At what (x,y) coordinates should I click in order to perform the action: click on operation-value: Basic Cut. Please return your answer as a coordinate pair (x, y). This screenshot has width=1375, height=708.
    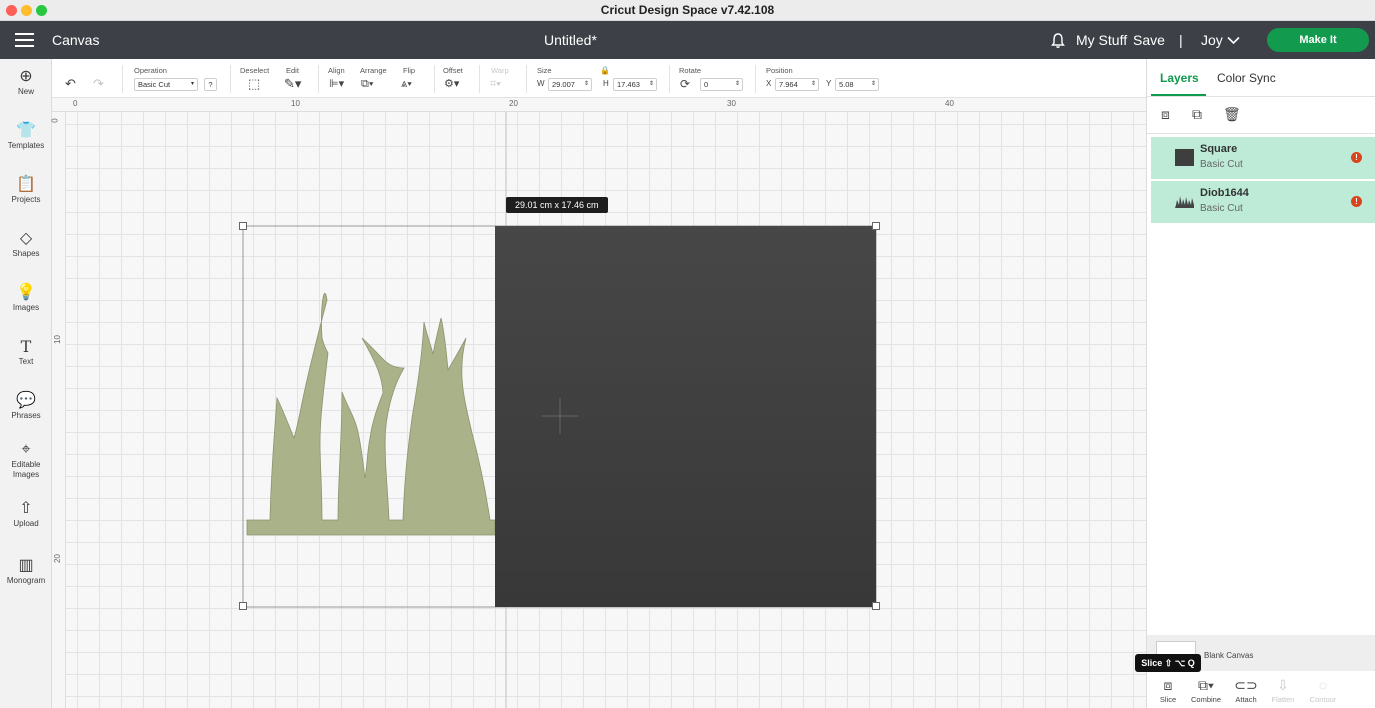
    Looking at the image, I should click on (154, 84).